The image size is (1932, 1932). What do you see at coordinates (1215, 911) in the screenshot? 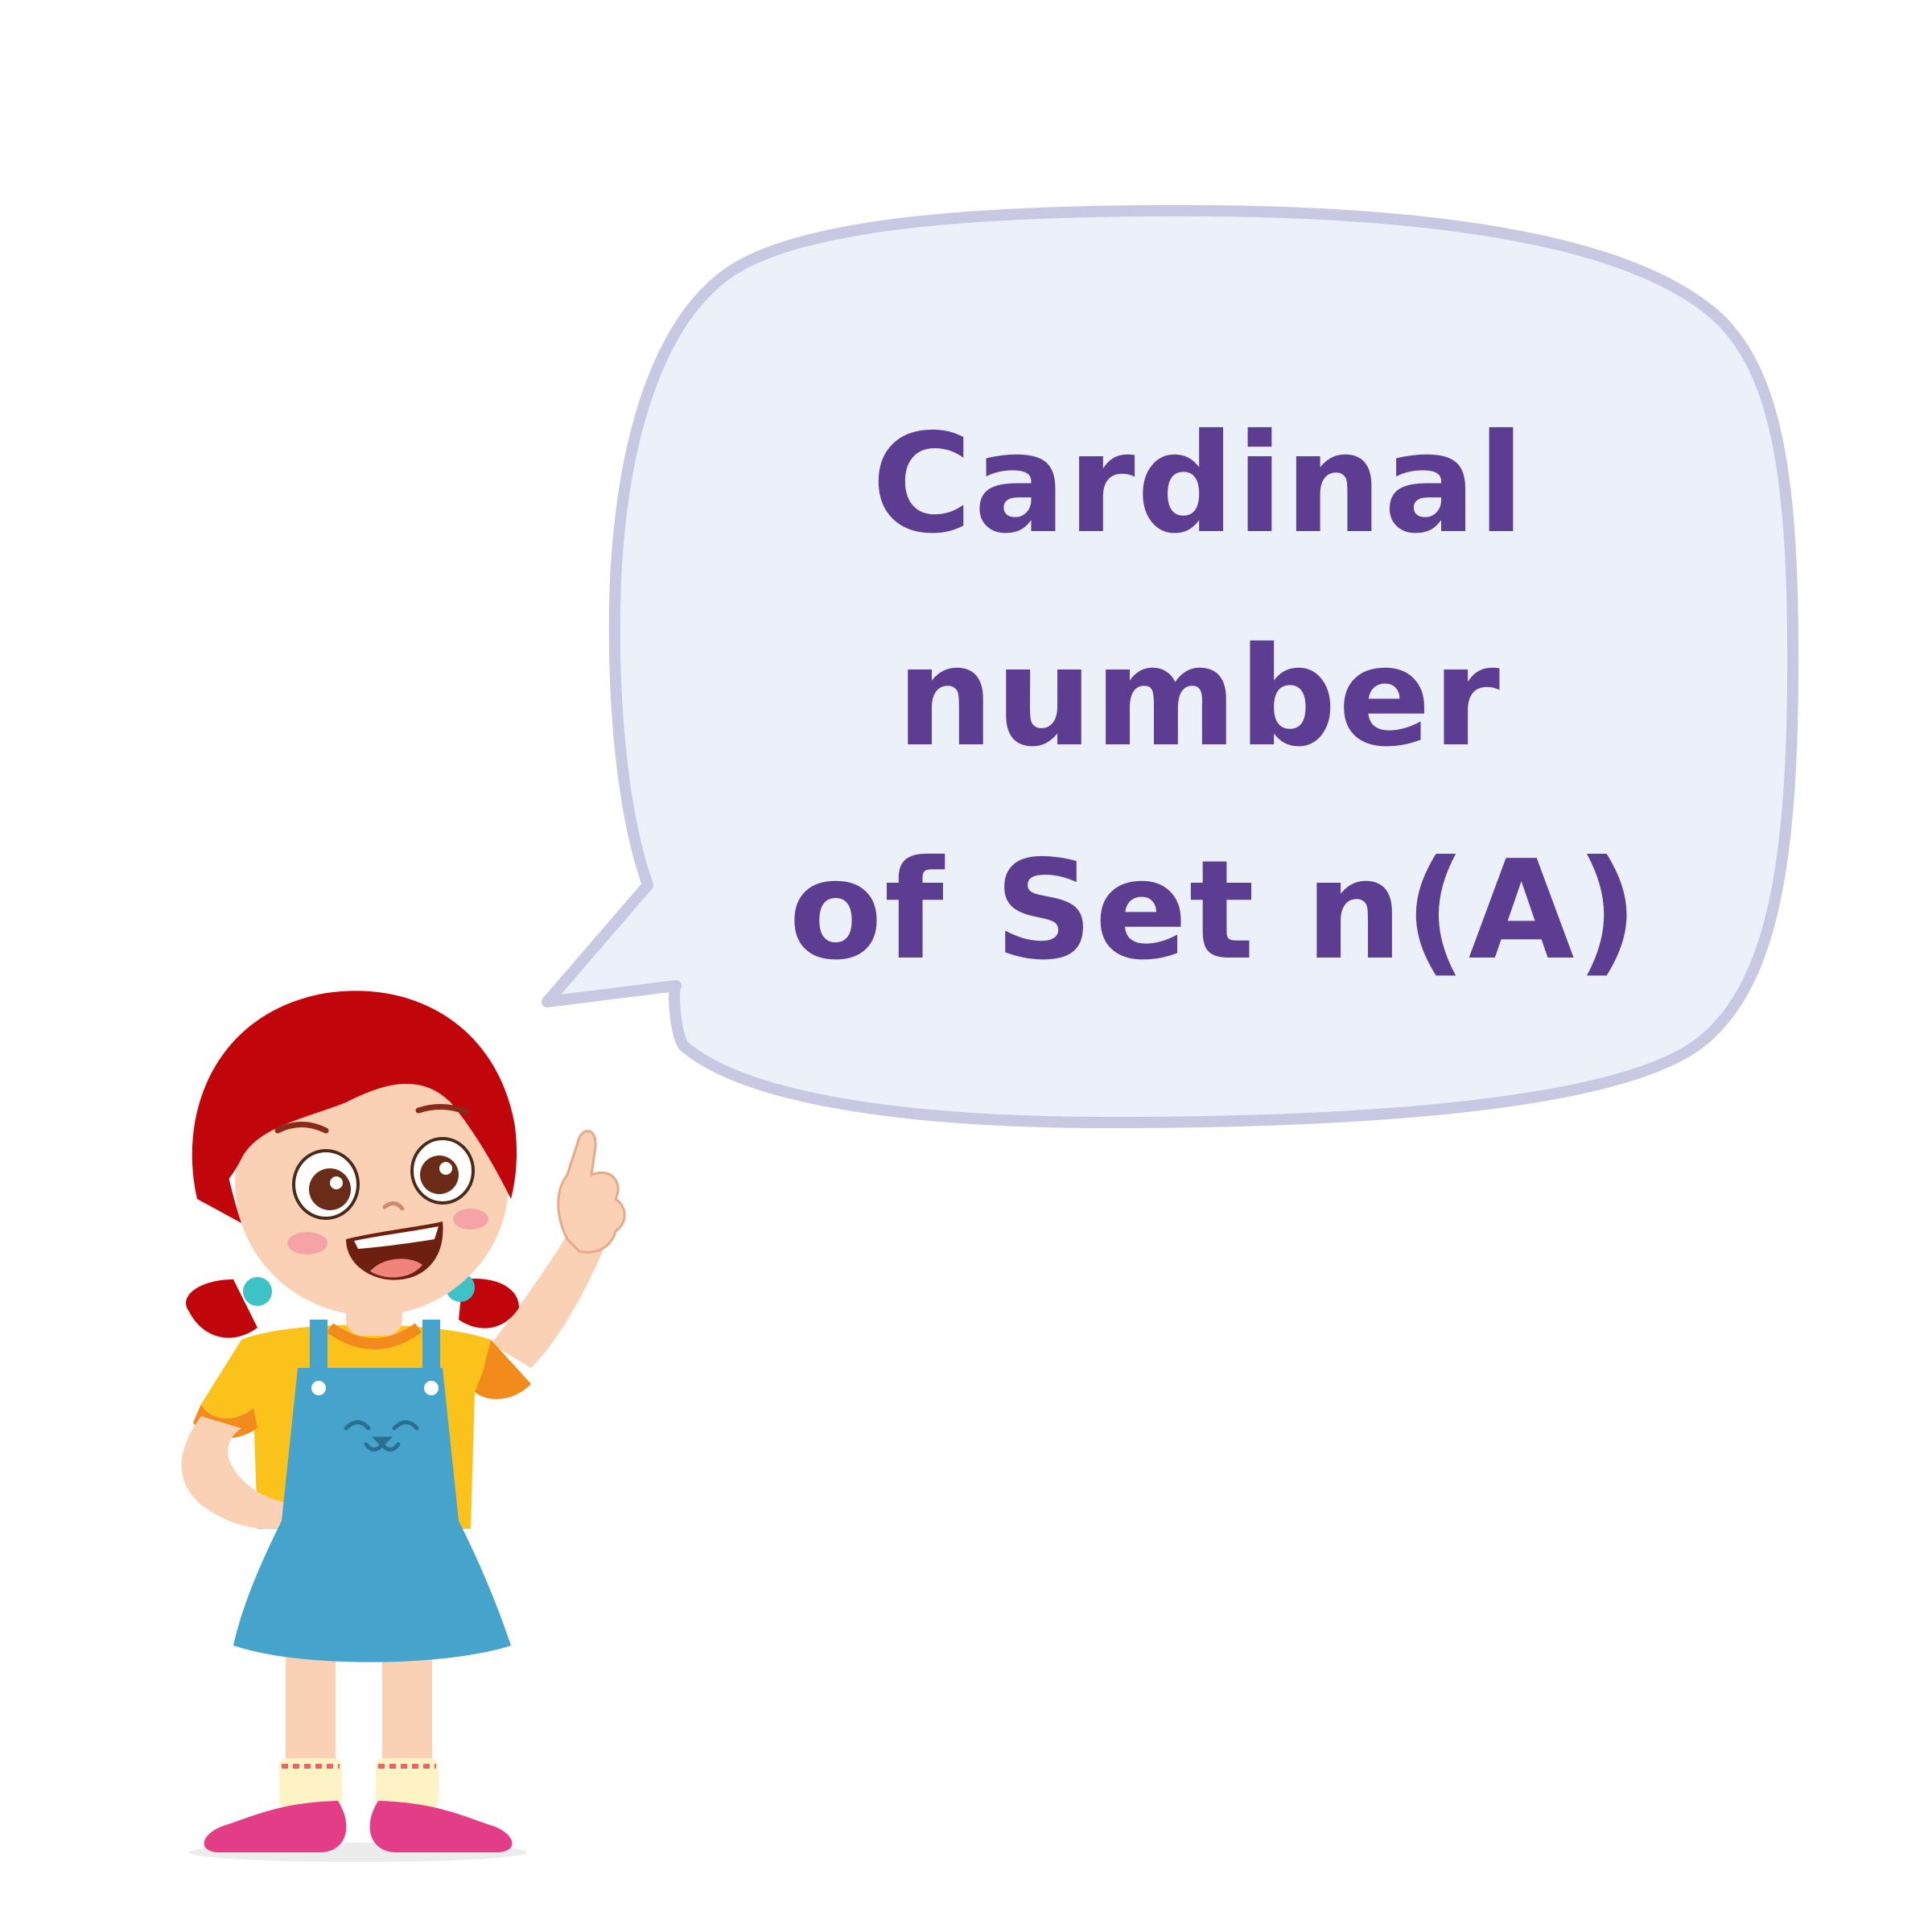
I see `bubble-line-3: of Set n(A)` at bounding box center [1215, 911].